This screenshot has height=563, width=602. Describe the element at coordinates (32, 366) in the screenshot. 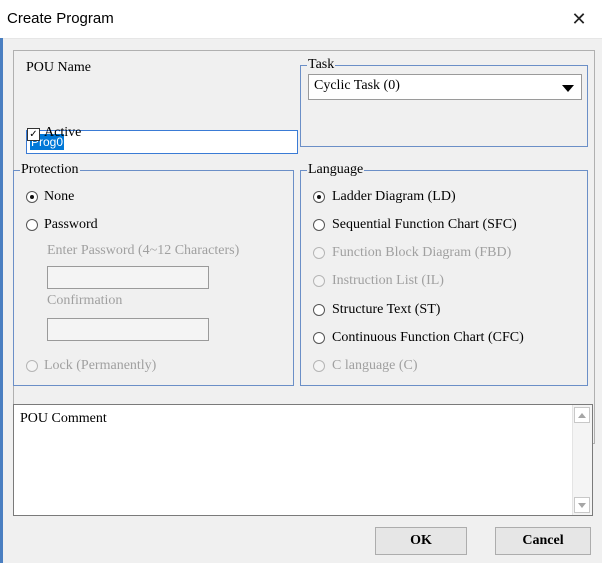

I see `protection-lock-radio` at that location.